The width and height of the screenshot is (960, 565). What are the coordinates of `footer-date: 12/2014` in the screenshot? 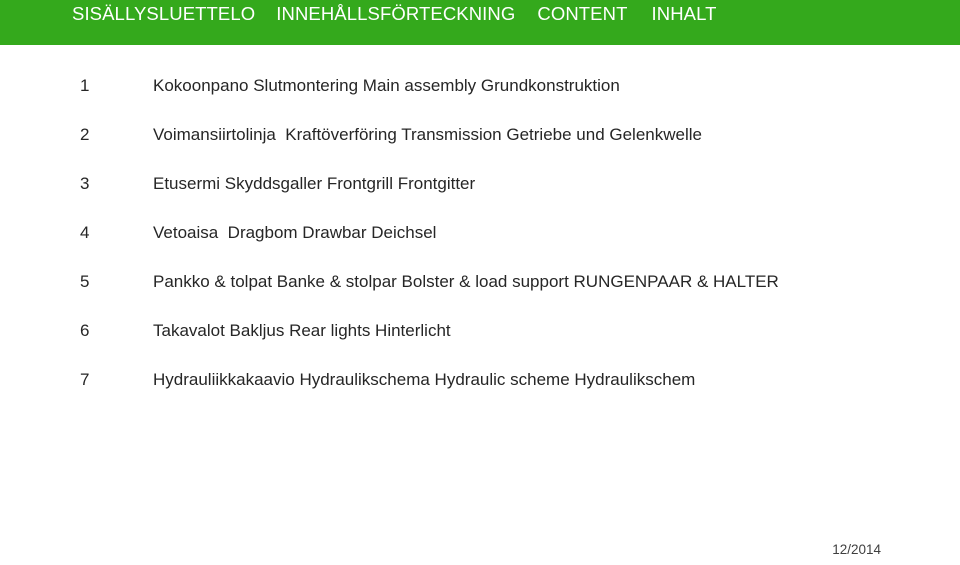 It's located at (856, 549).